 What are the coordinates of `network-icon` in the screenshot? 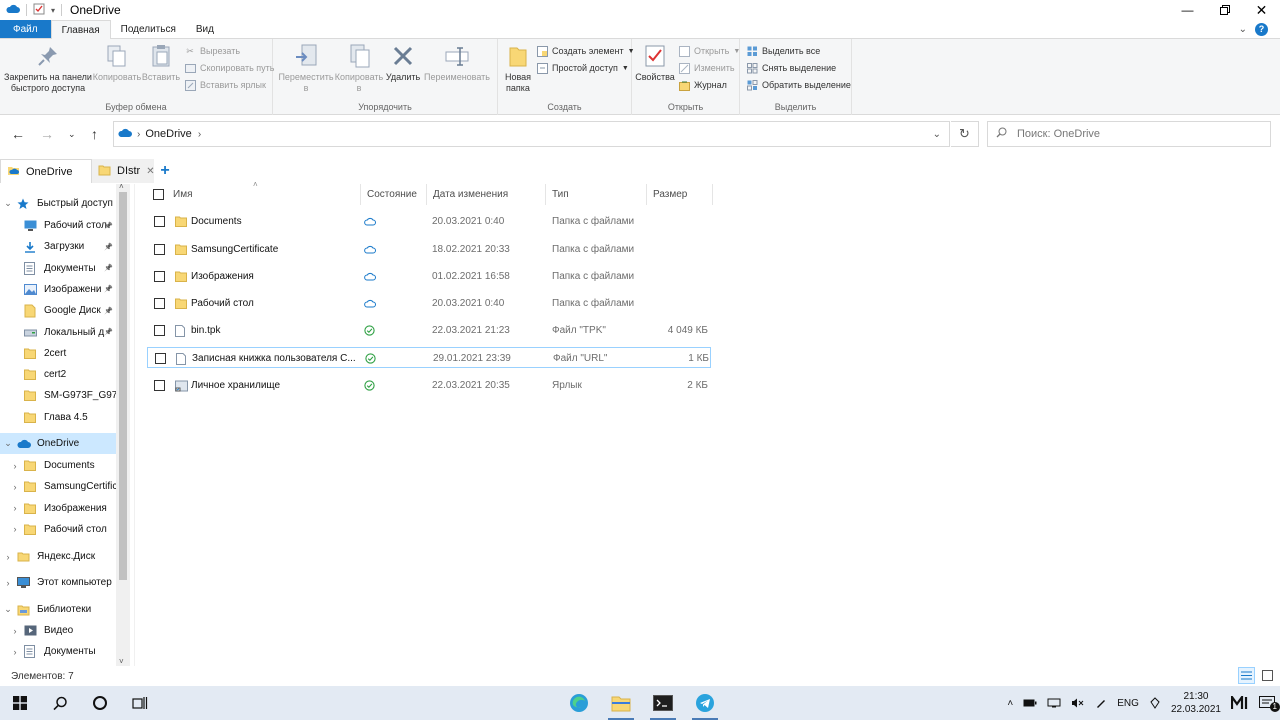 It's located at (1054, 703).